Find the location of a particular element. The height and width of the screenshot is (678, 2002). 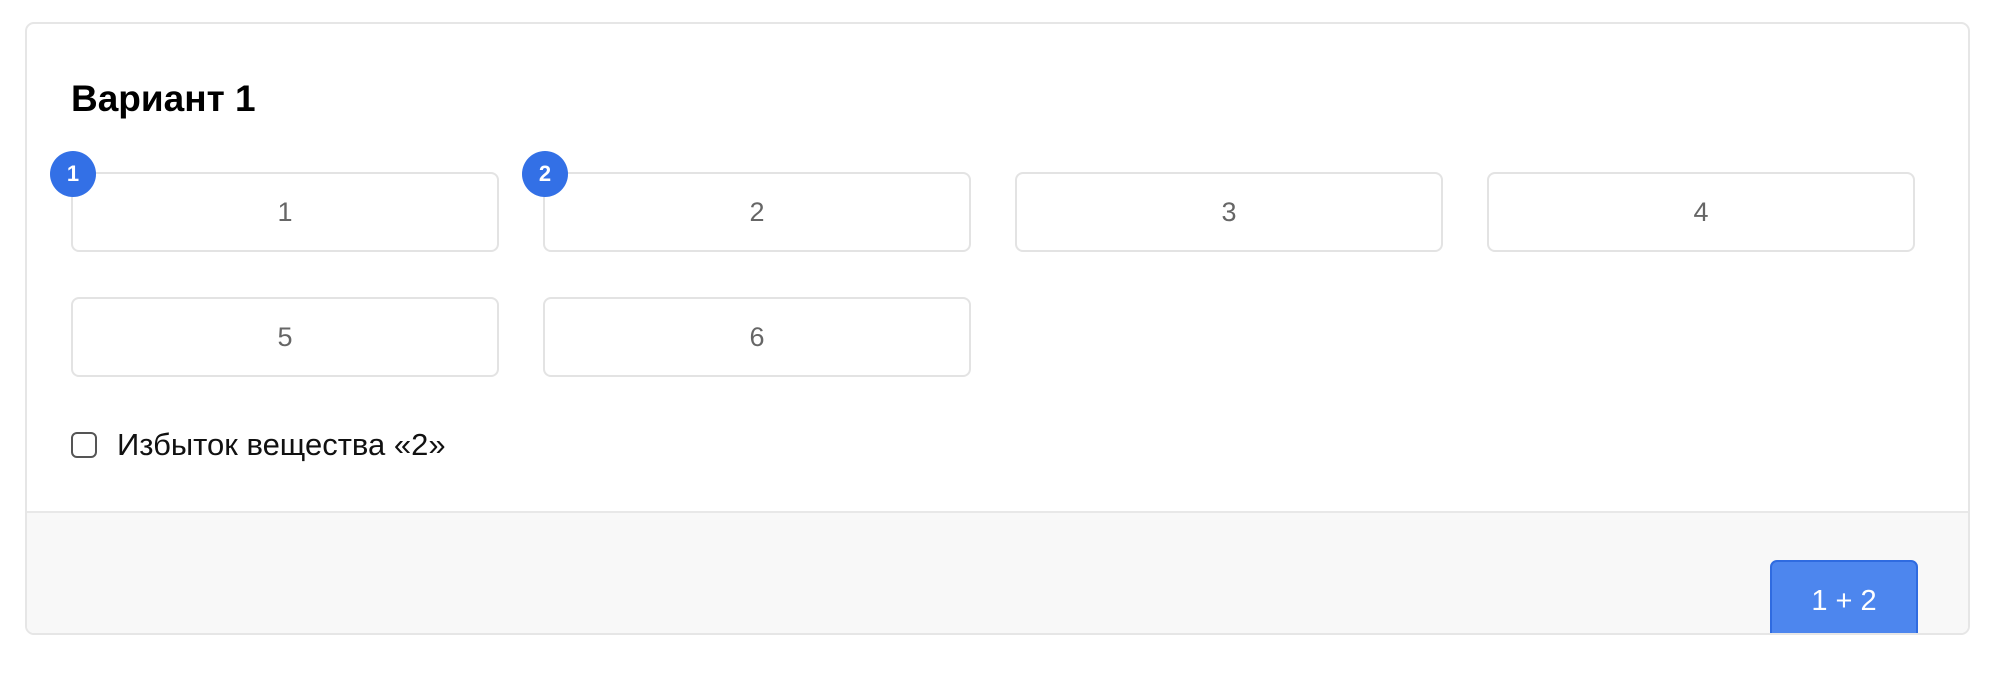

option-label: 2 is located at coordinates (757, 211).